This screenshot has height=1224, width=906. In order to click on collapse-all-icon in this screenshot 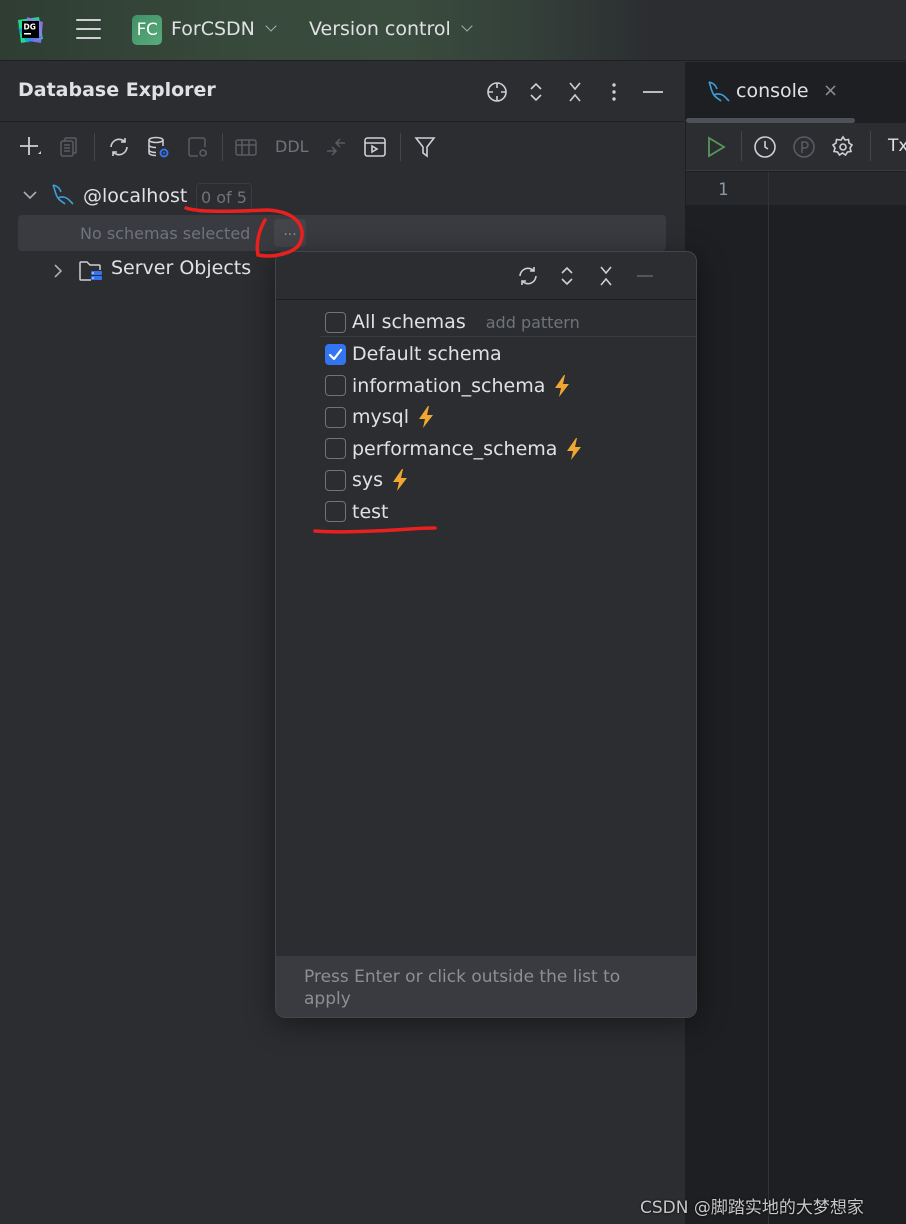, I will do `click(575, 92)`.